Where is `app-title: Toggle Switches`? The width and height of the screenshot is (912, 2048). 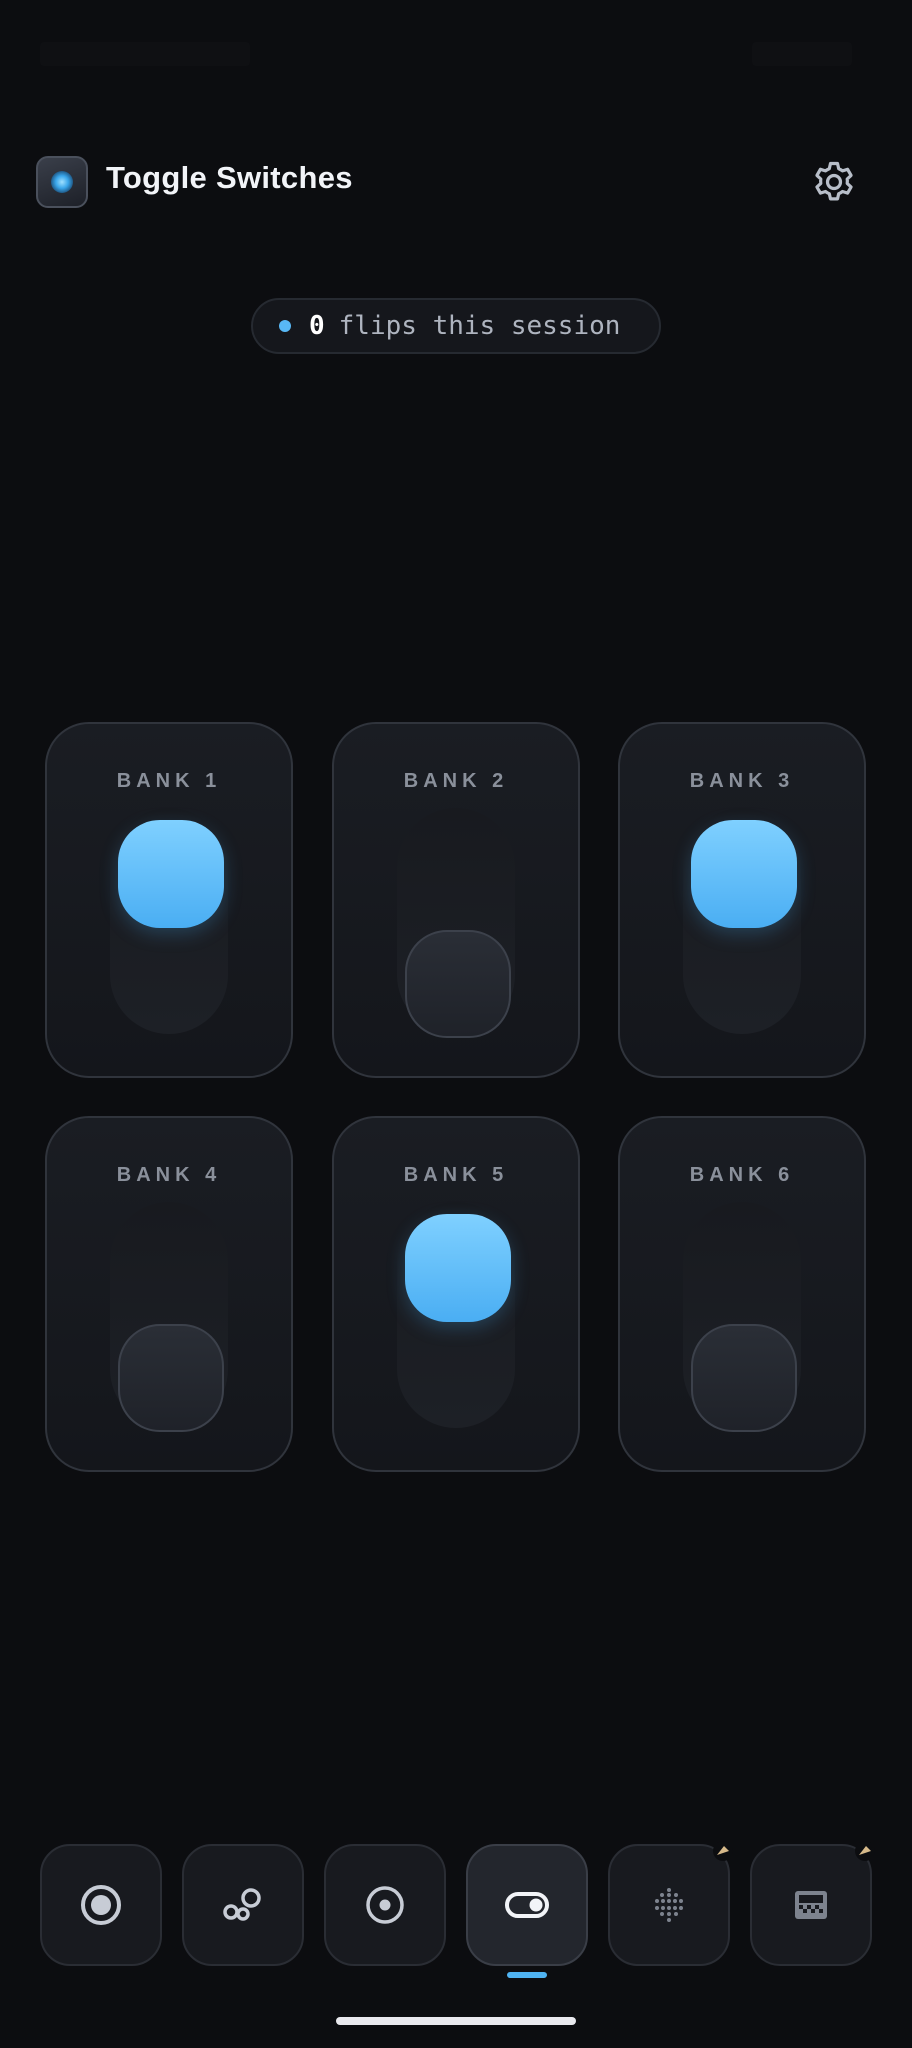 app-title: Toggle Switches is located at coordinates (229, 177).